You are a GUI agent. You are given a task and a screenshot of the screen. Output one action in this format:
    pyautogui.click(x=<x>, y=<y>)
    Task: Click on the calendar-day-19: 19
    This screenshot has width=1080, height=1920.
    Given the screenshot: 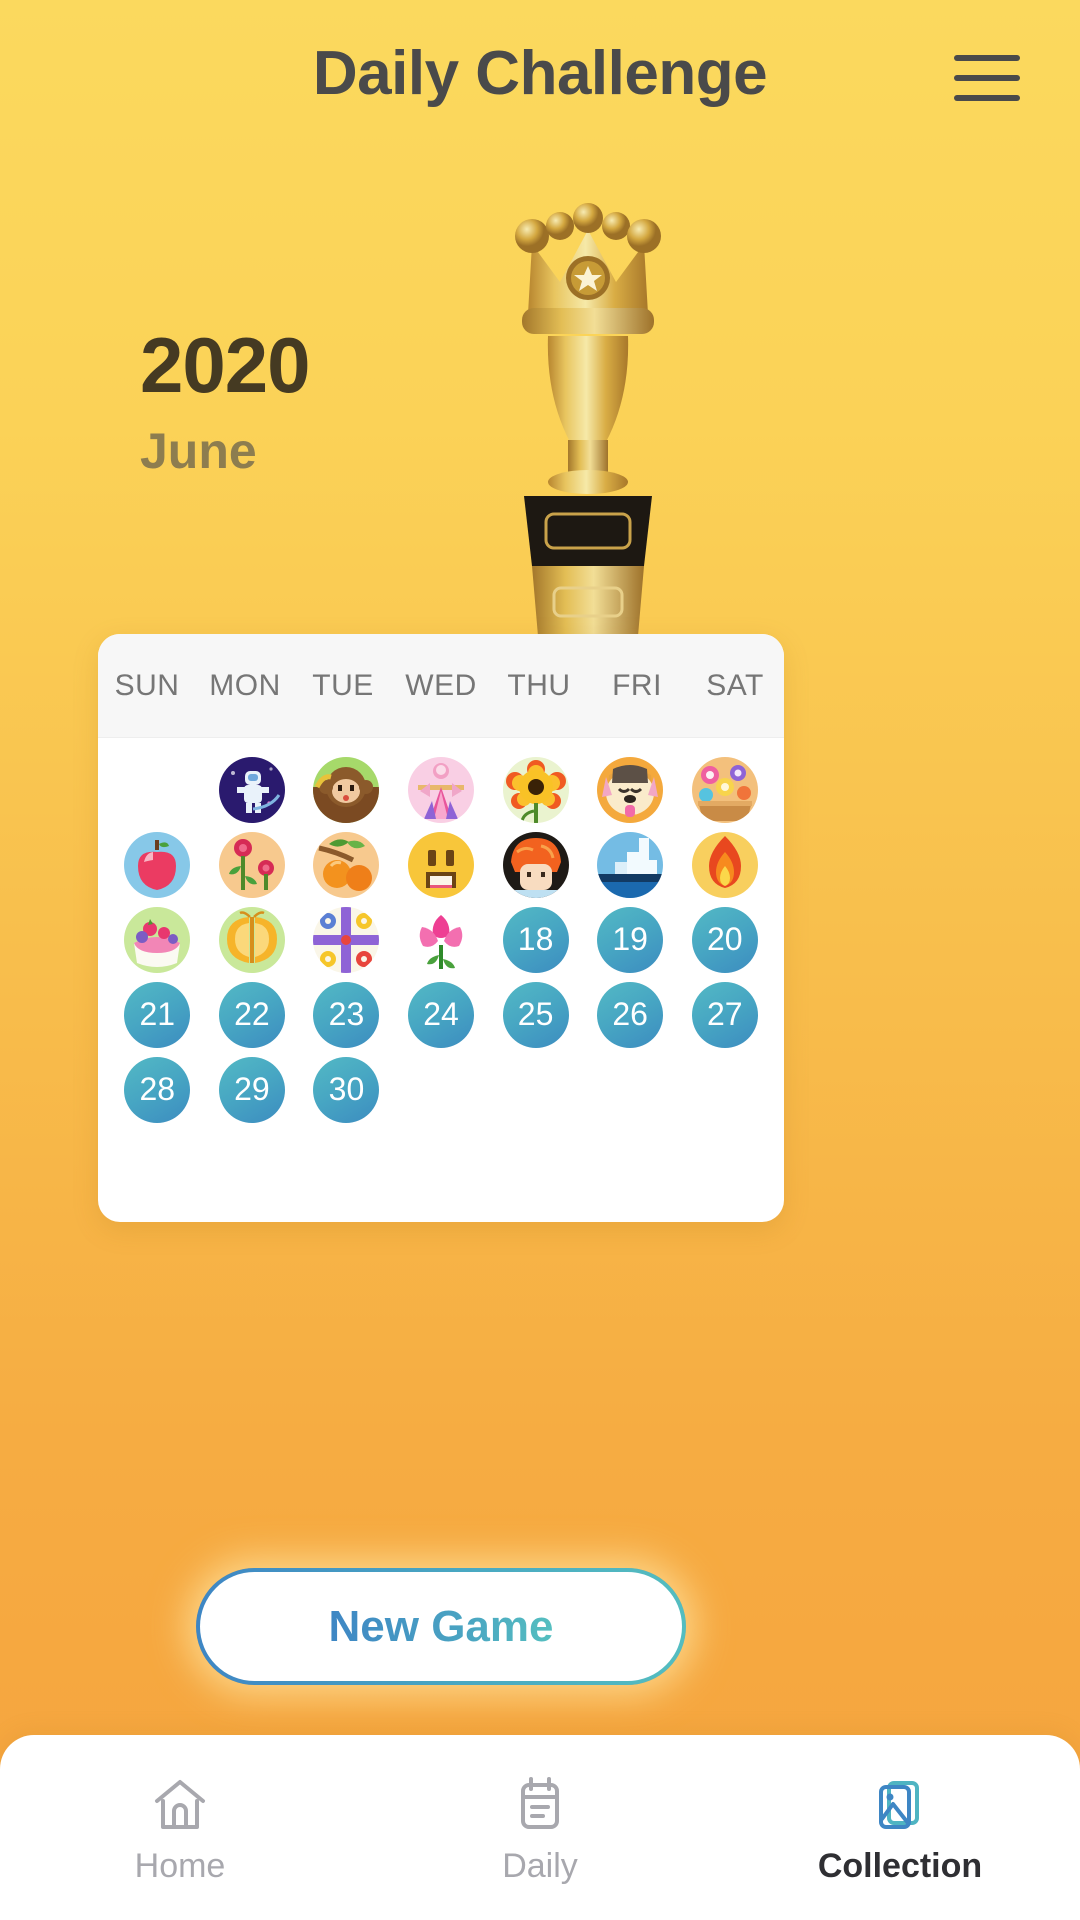 What is the action you would take?
    pyautogui.click(x=630, y=939)
    